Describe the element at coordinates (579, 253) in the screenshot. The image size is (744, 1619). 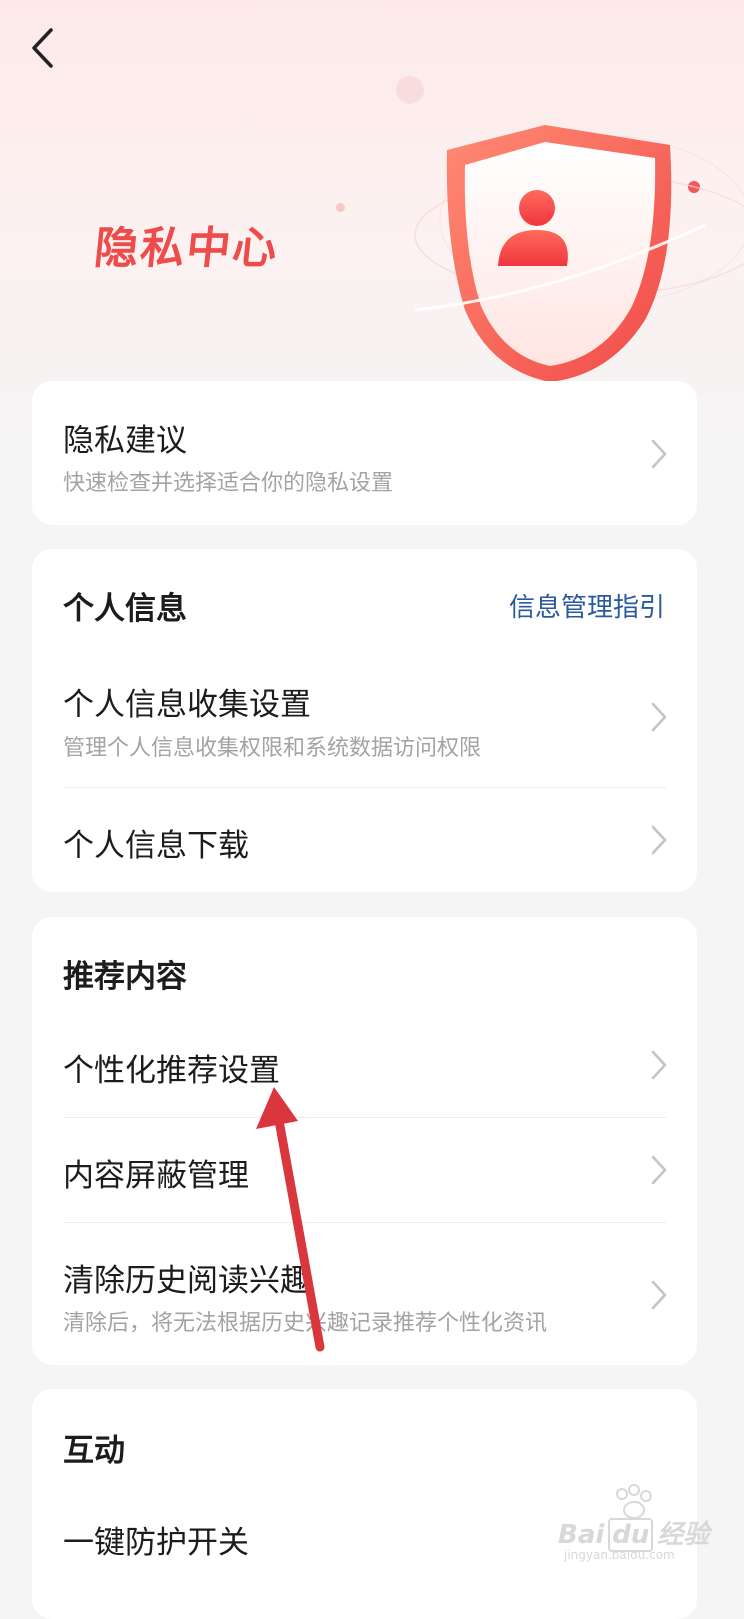
I see `shield-user-icon` at that location.